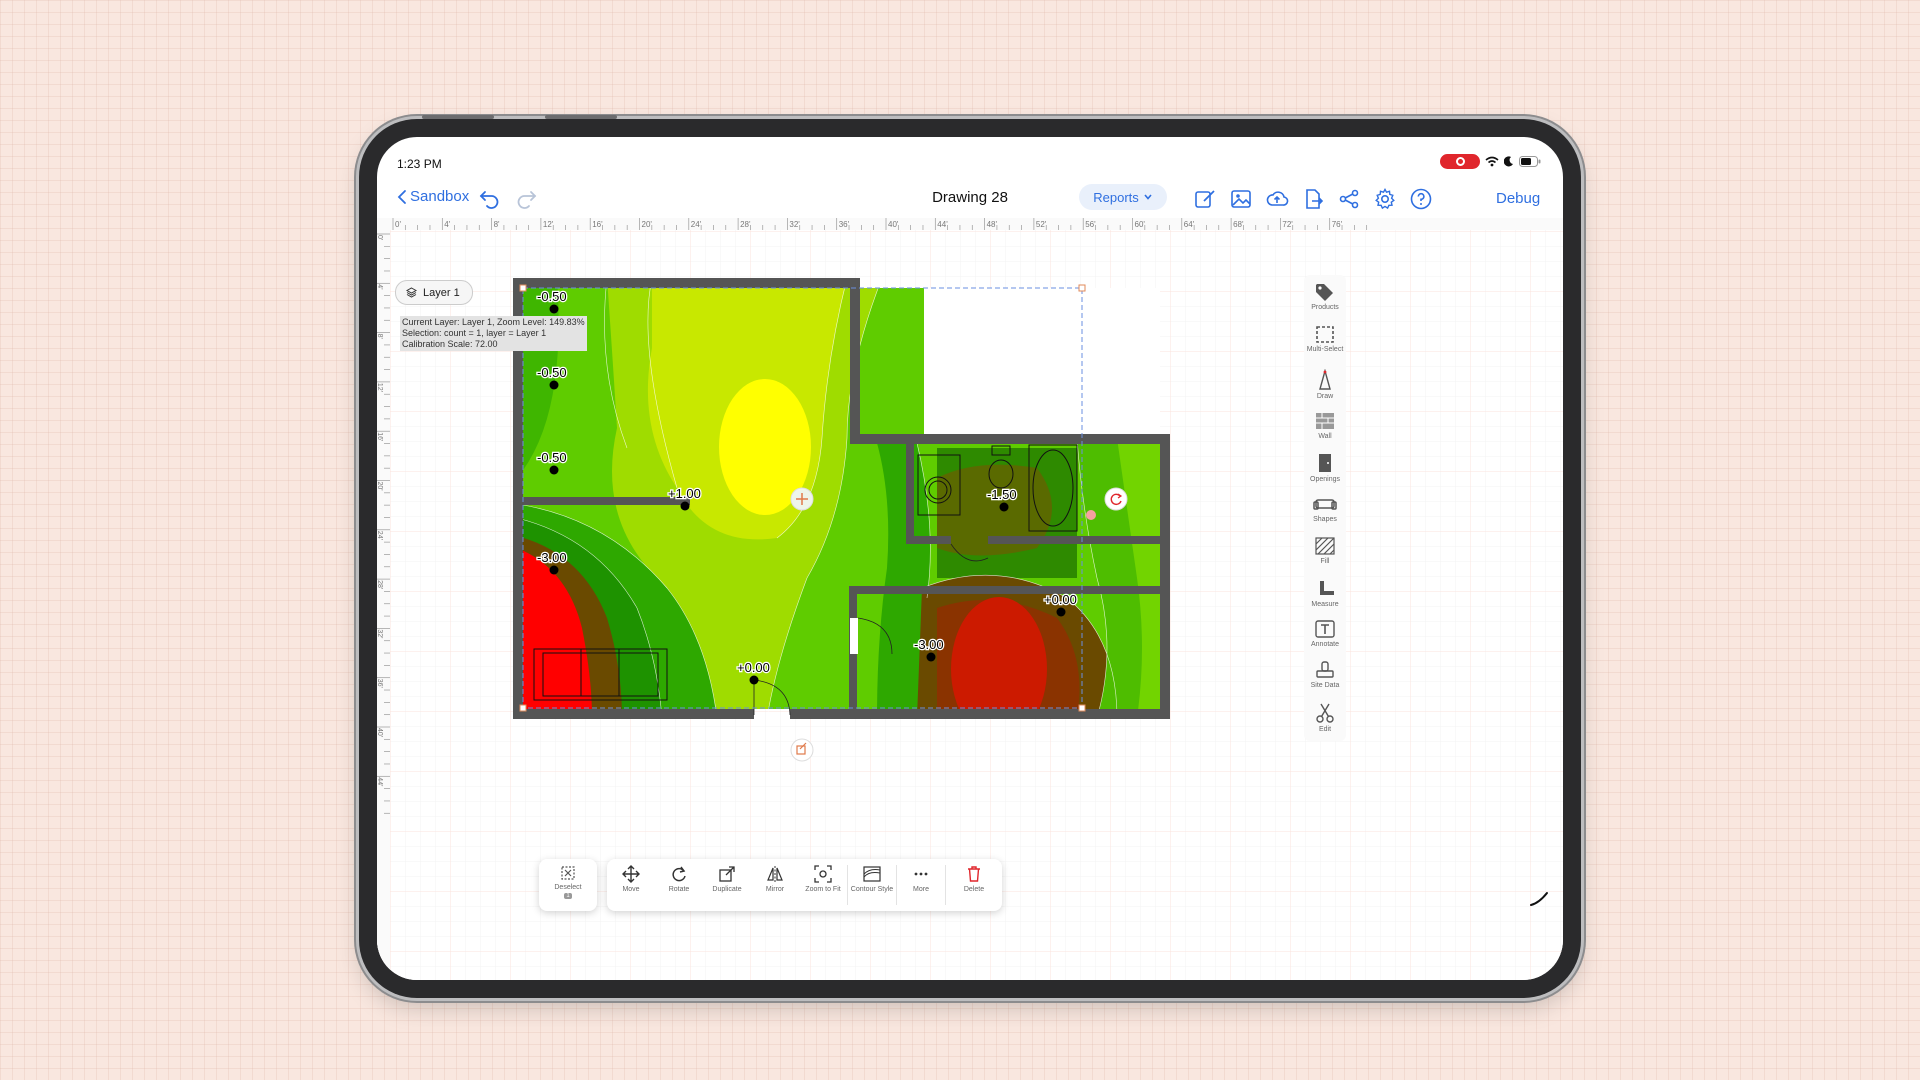 This screenshot has height=1080, width=1920. What do you see at coordinates (380, 683) in the screenshot?
I see `ruler-label: 36'` at bounding box center [380, 683].